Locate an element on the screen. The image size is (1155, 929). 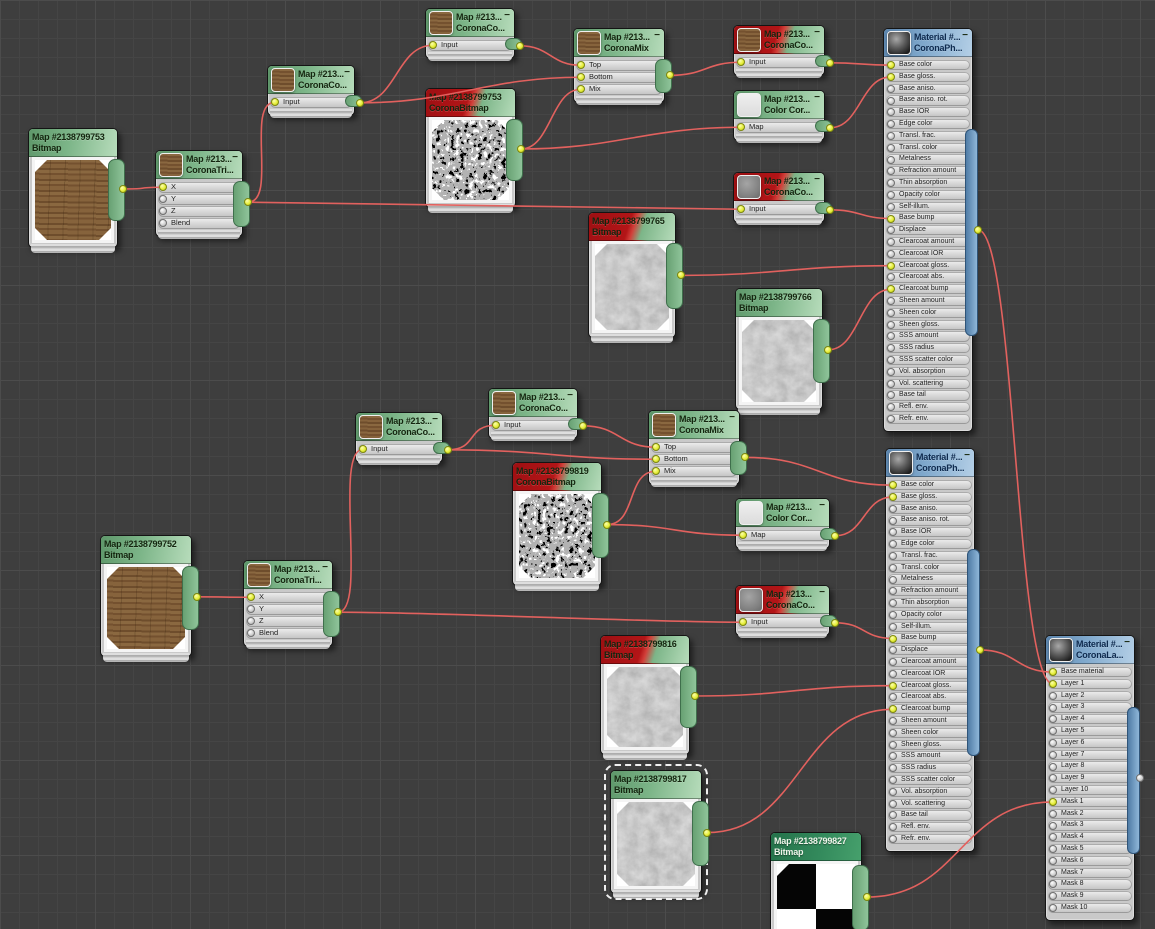
node-colorCor2: Map #213... Color Cor... − Map is located at coordinates (787, 524).